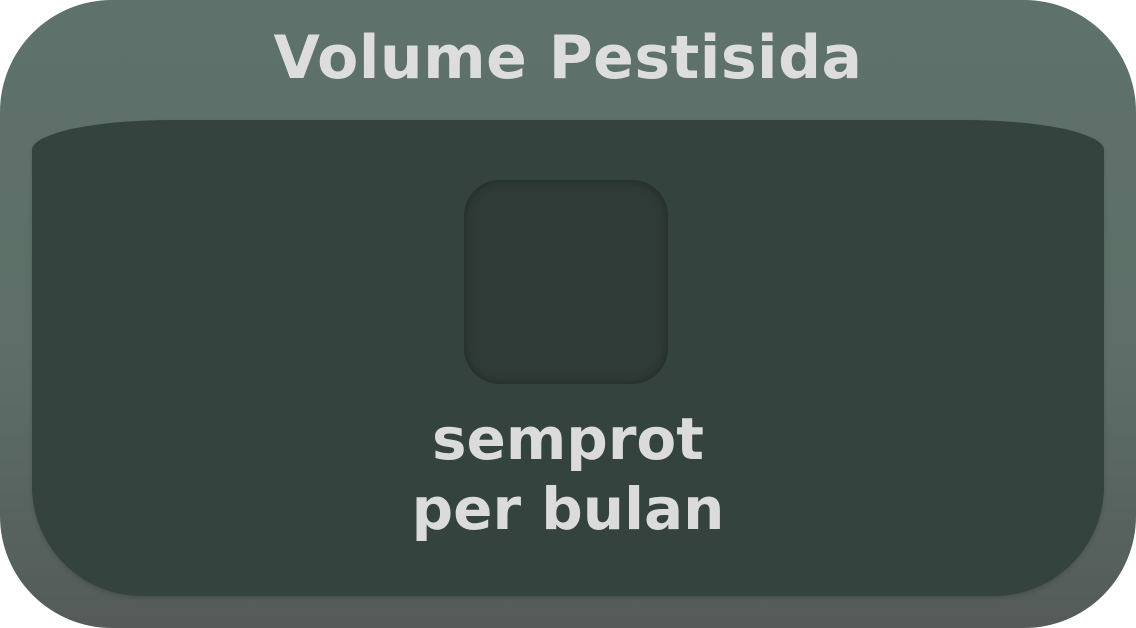  Describe the element at coordinates (568, 509) in the screenshot. I see `unit-label-line2: per bulan` at that location.